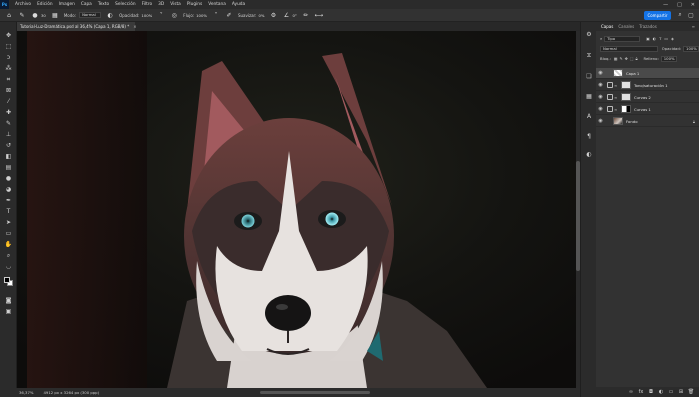 This screenshot has width=699, height=397. Describe the element at coordinates (629, 48) in the screenshot. I see `blend-mode-select: Normal` at that location.